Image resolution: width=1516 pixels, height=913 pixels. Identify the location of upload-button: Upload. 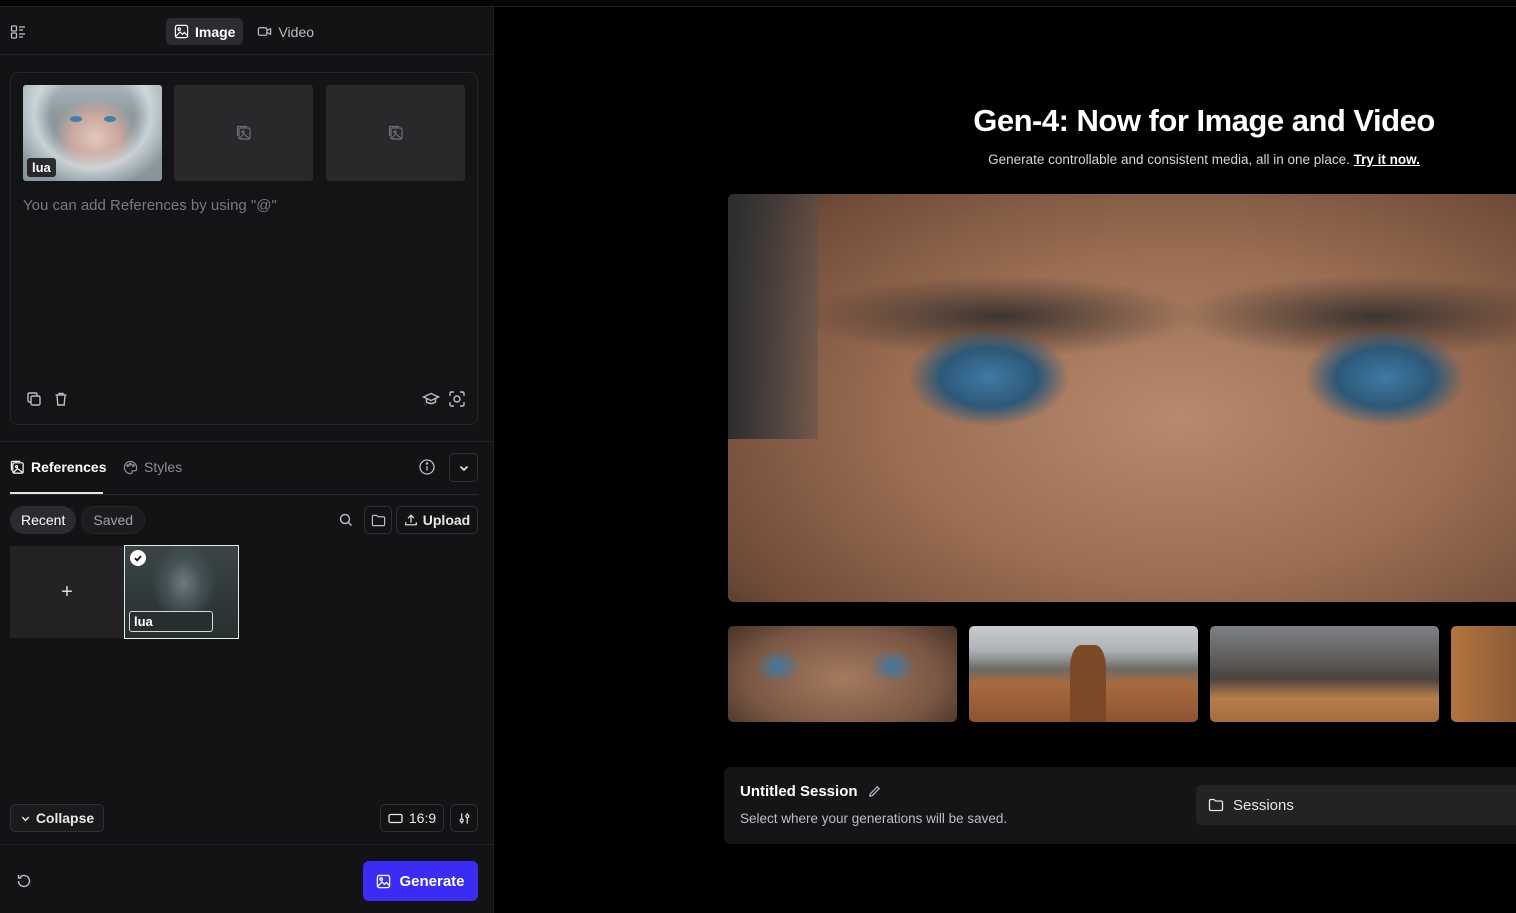
(437, 520).